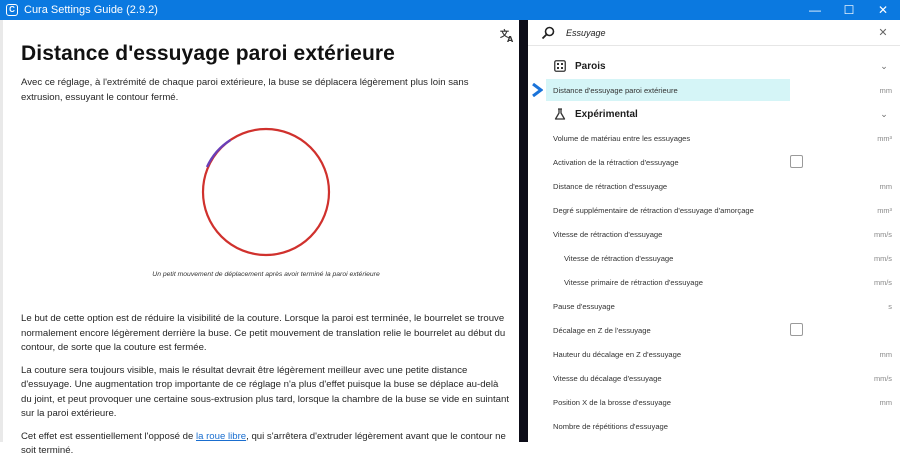 The height and width of the screenshot is (459, 900). What do you see at coordinates (560, 66) in the screenshot?
I see `walls-icon` at bounding box center [560, 66].